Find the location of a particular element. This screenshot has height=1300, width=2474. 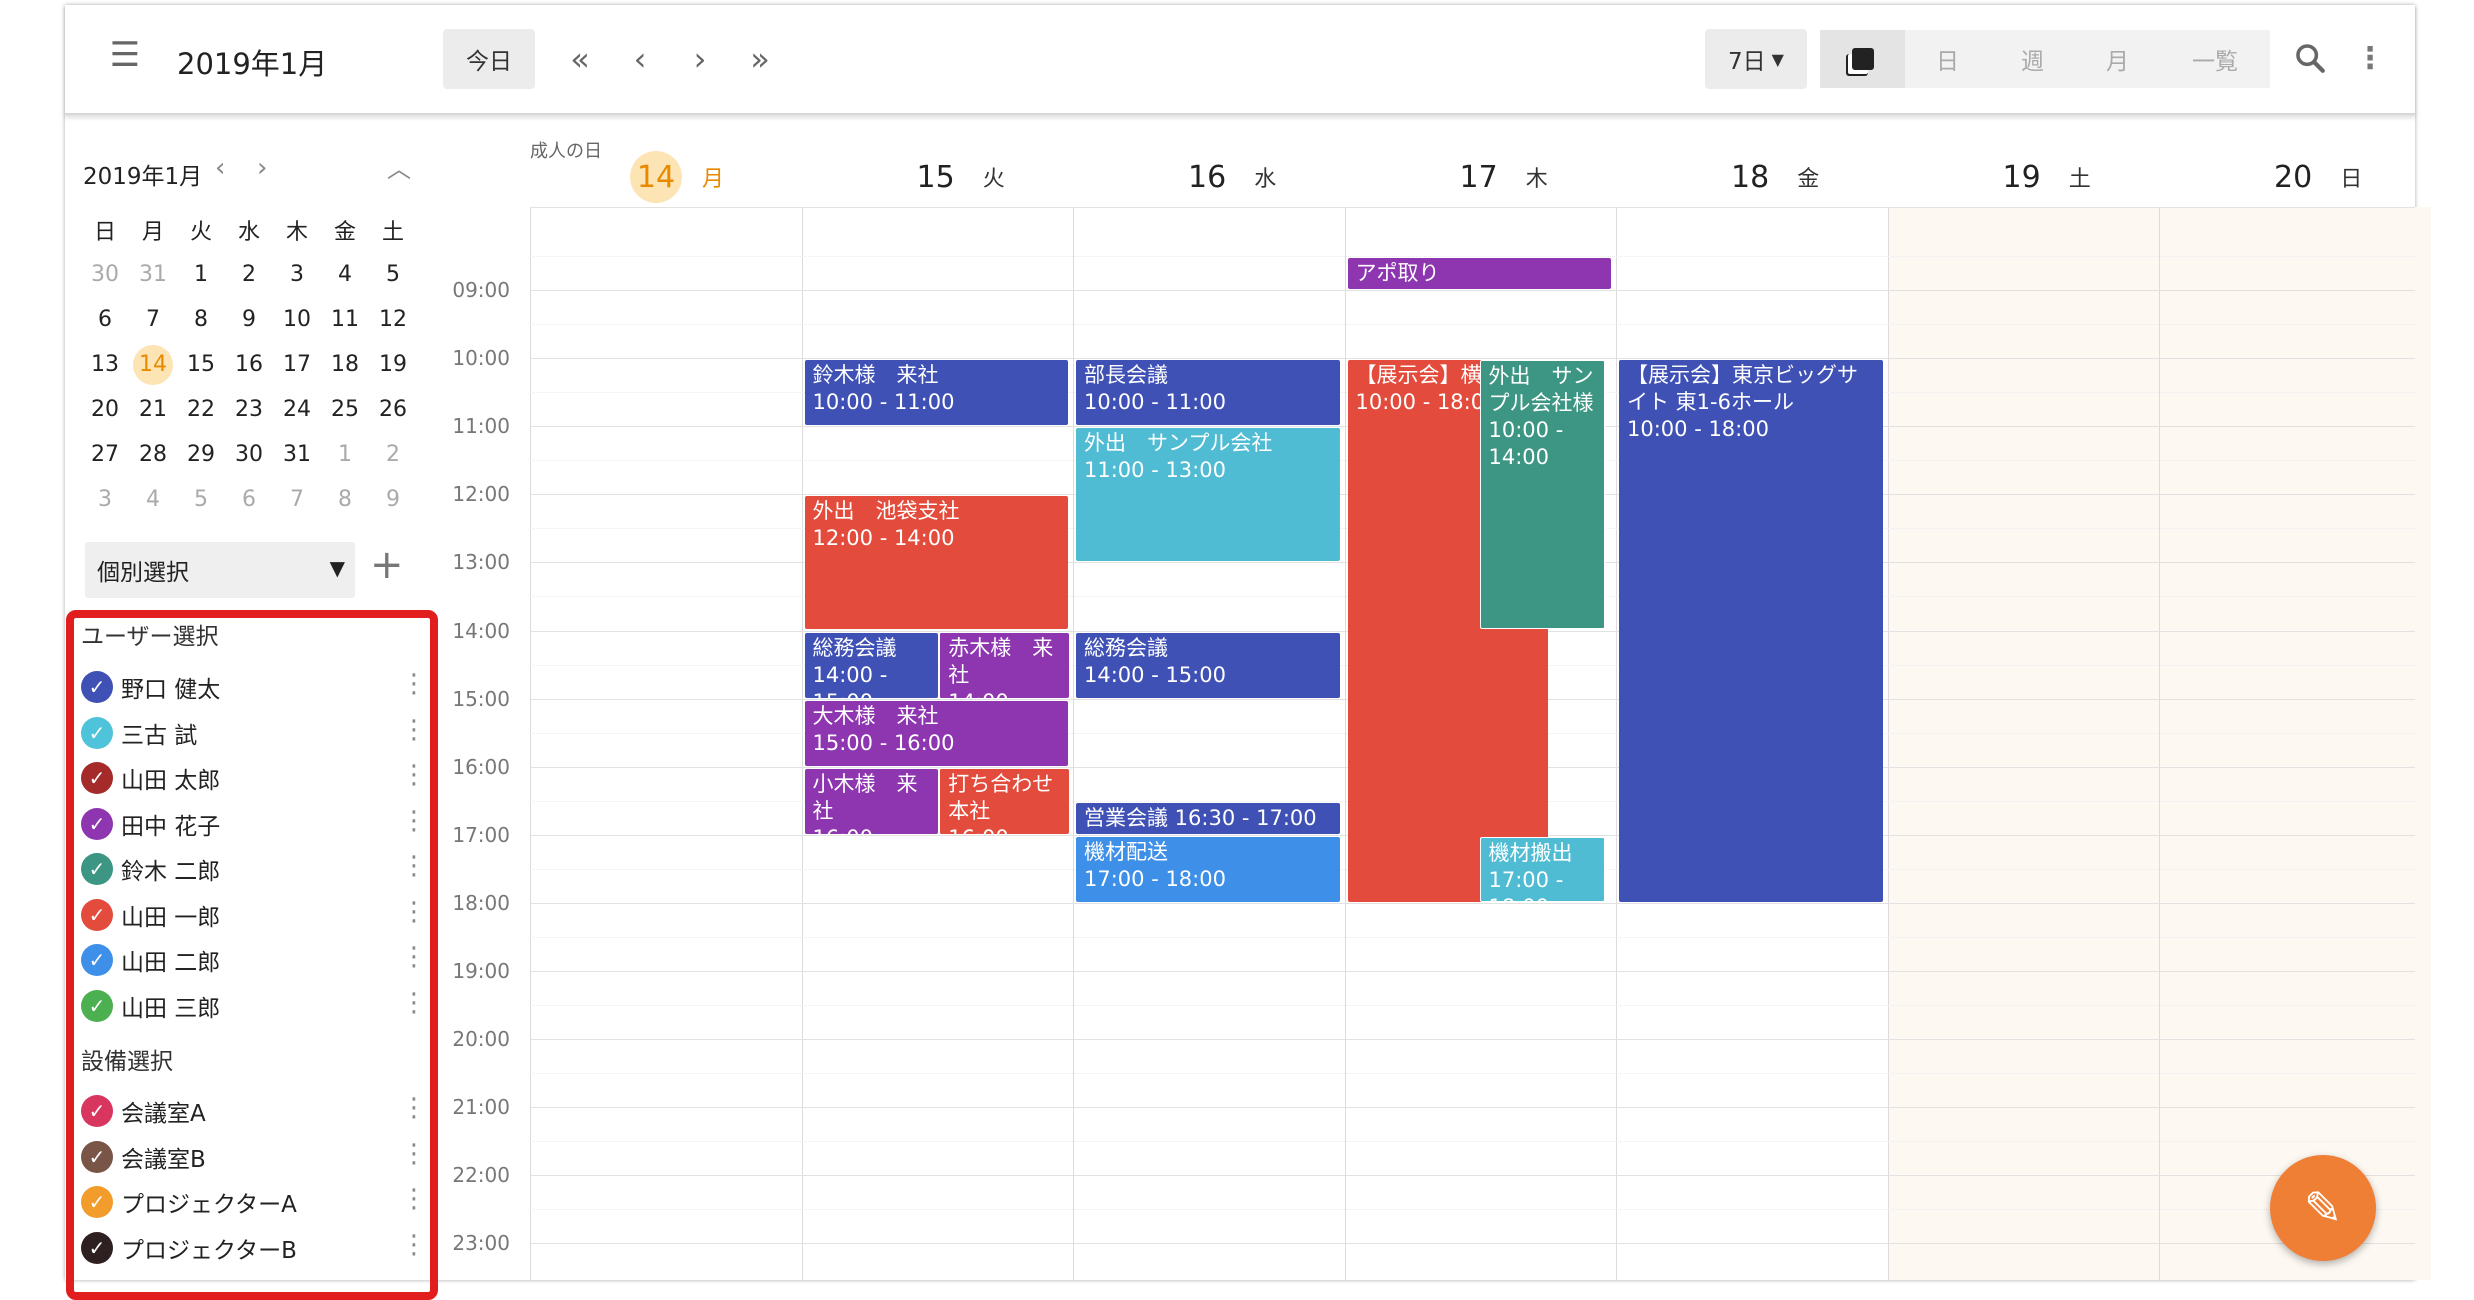

range-select: 7日 ▼ is located at coordinates (1756, 59).